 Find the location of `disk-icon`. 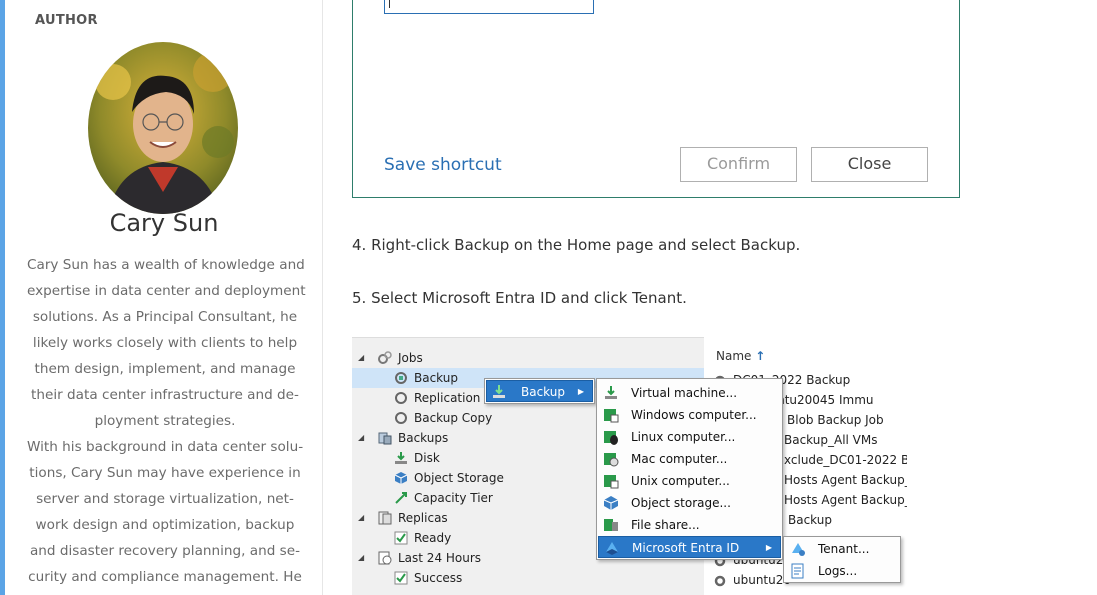

disk-icon is located at coordinates (401, 458).